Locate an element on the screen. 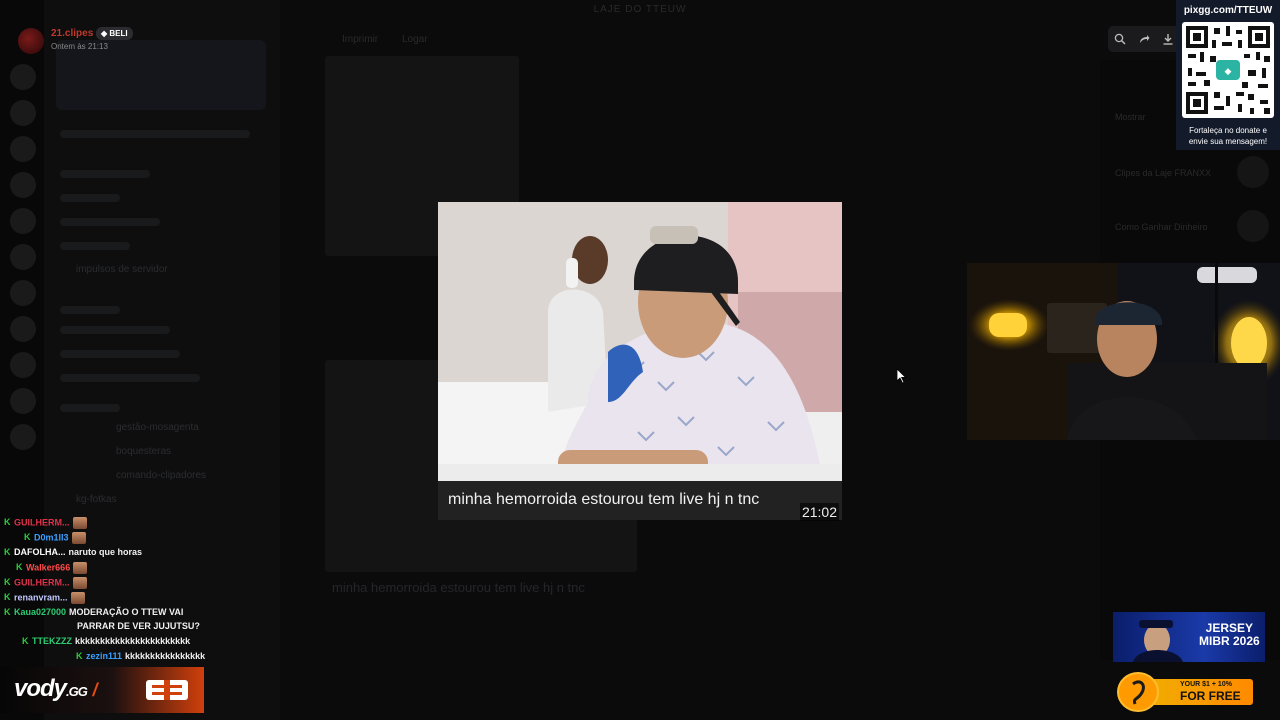  player-controls is located at coordinates (1144, 39).